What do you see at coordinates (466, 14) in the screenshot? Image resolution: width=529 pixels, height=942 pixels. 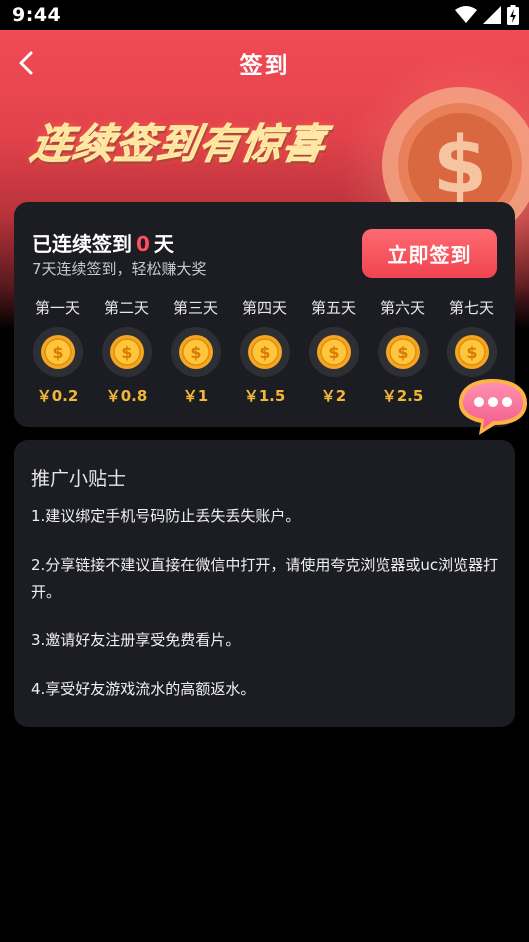 I see `wifi-icon` at bounding box center [466, 14].